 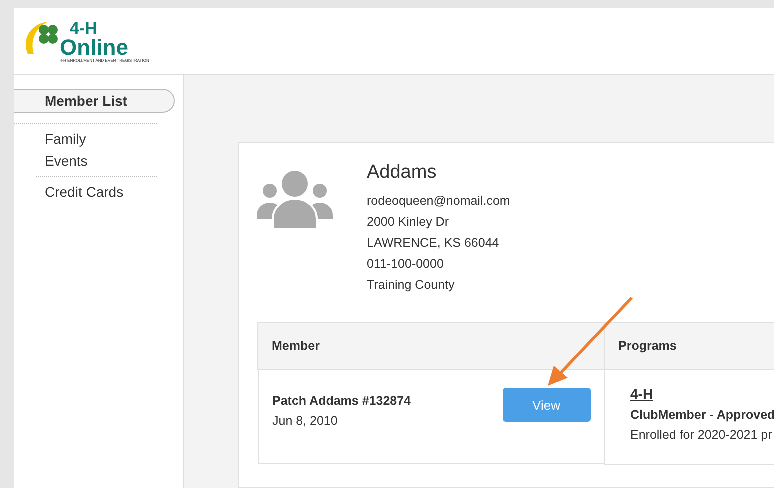 I want to click on logo-title: 4-H, so click(x=84, y=28).